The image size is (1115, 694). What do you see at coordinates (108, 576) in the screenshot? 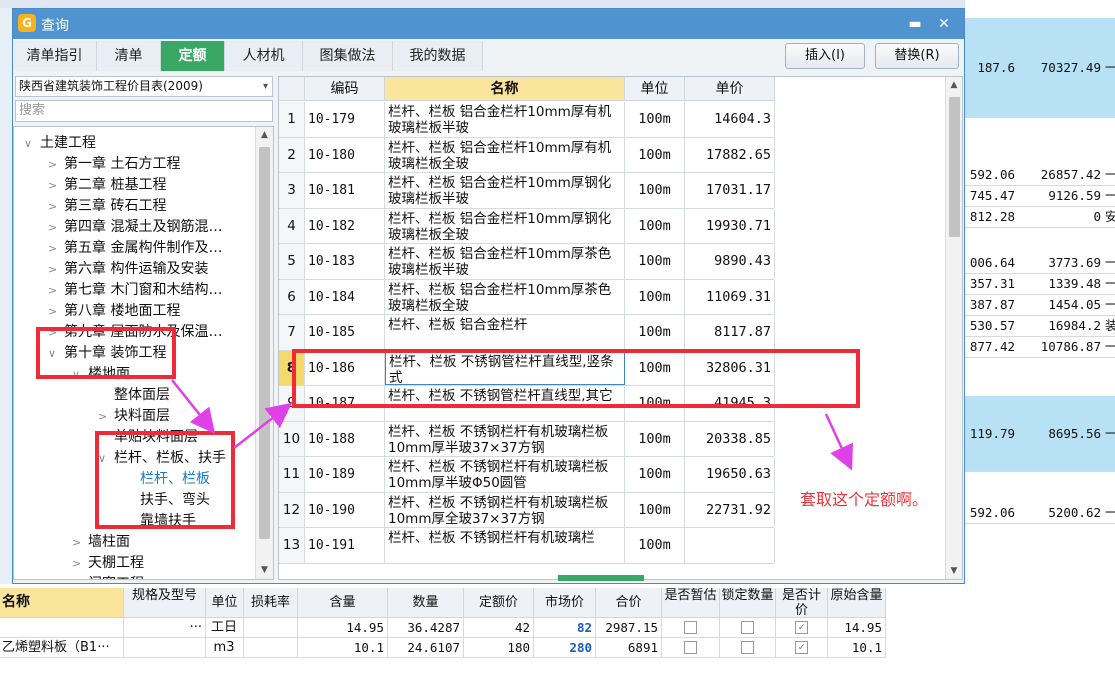
I see `tree-node: >门窗工程` at bounding box center [108, 576].